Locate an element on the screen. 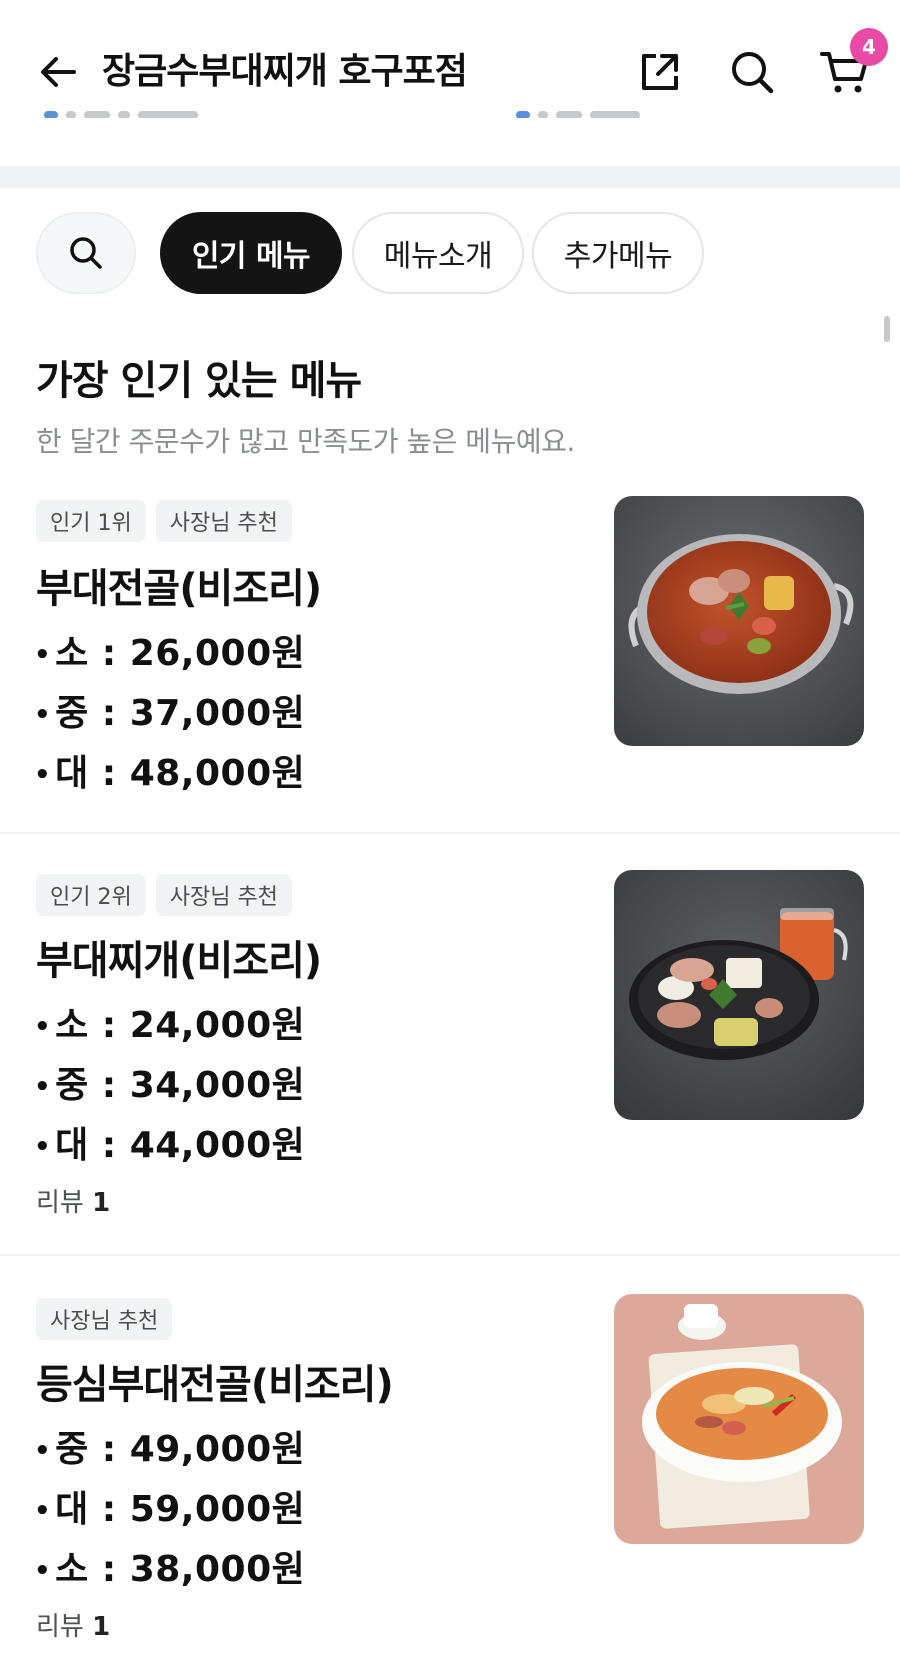 This screenshot has height=1680, width=900. top-app-bar: 장금수부대찌개 호구포점 4 is located at coordinates (450, 60).